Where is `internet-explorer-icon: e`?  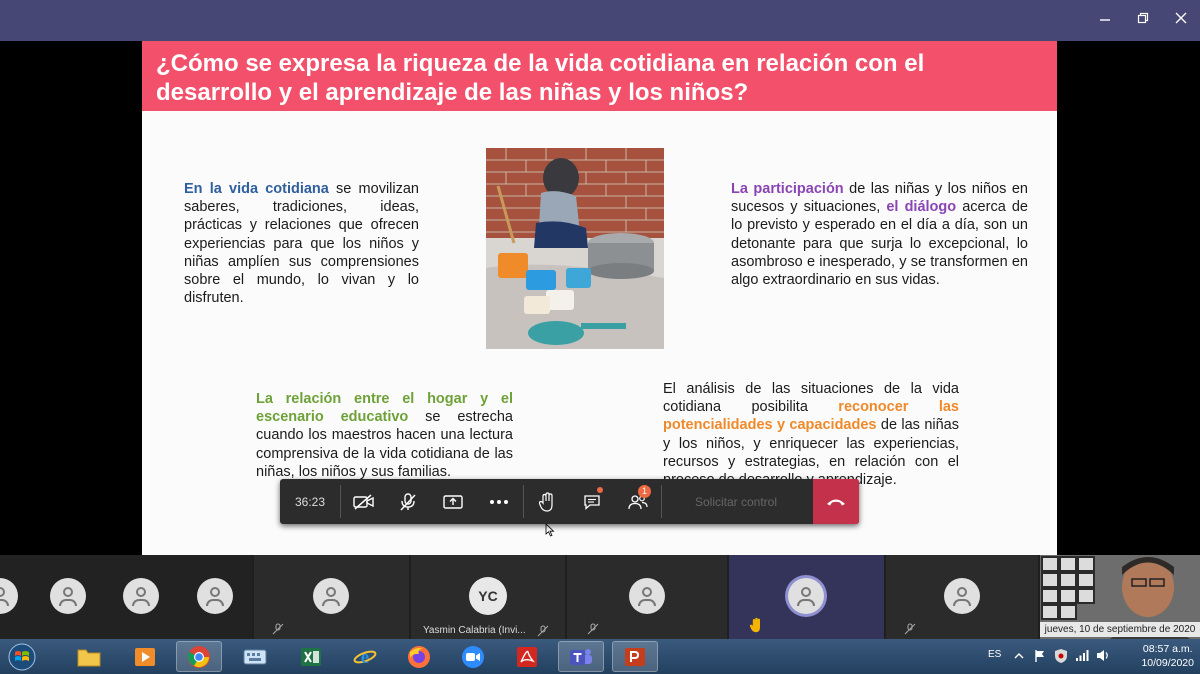 internet-explorer-icon: e is located at coordinates (365, 657).